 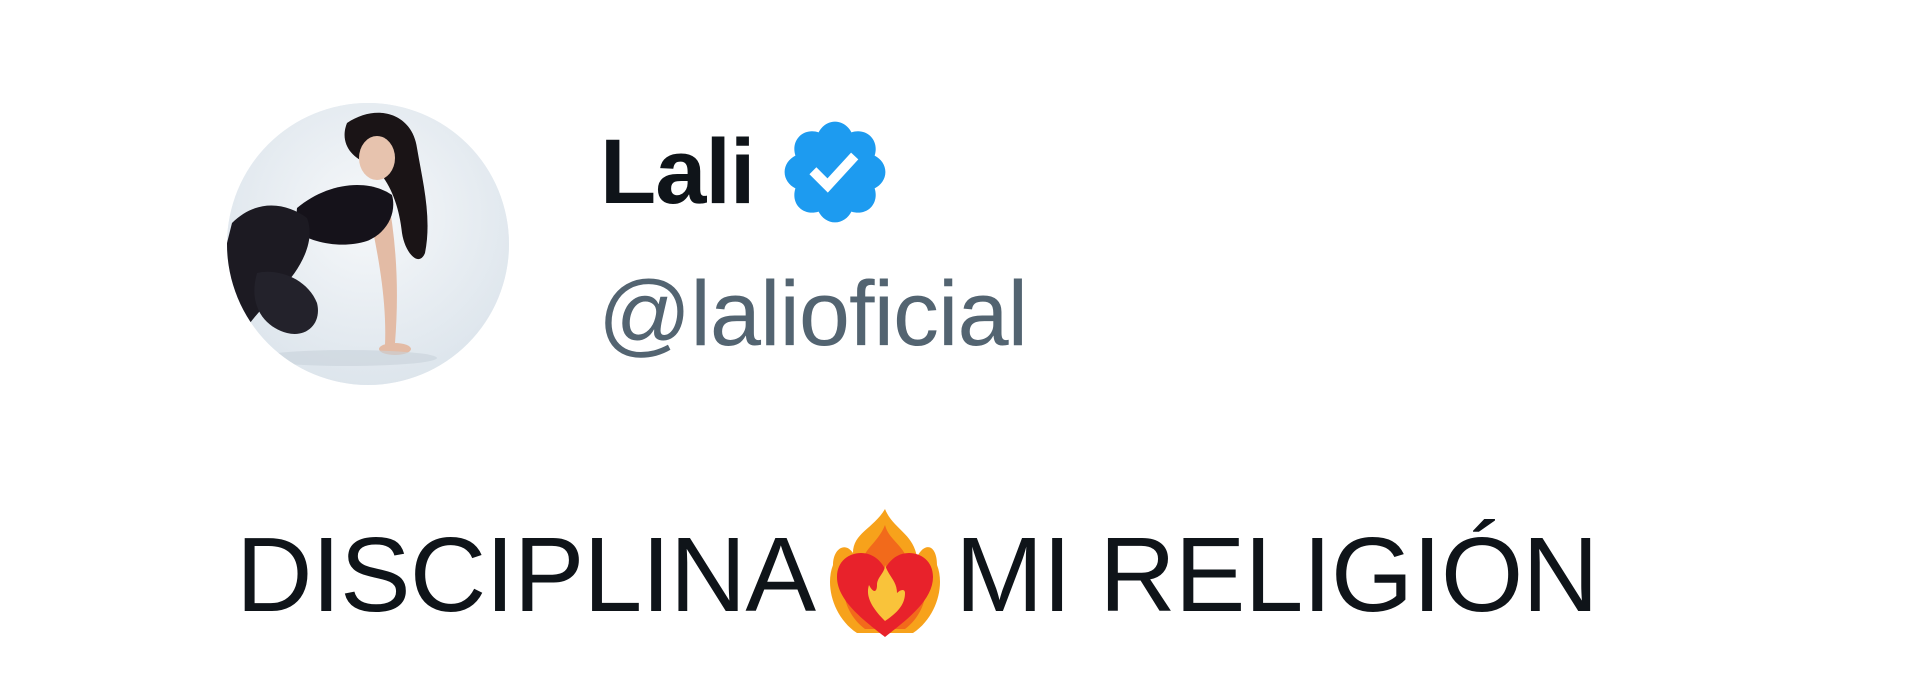 I want to click on avatar, so click(x=368, y=244).